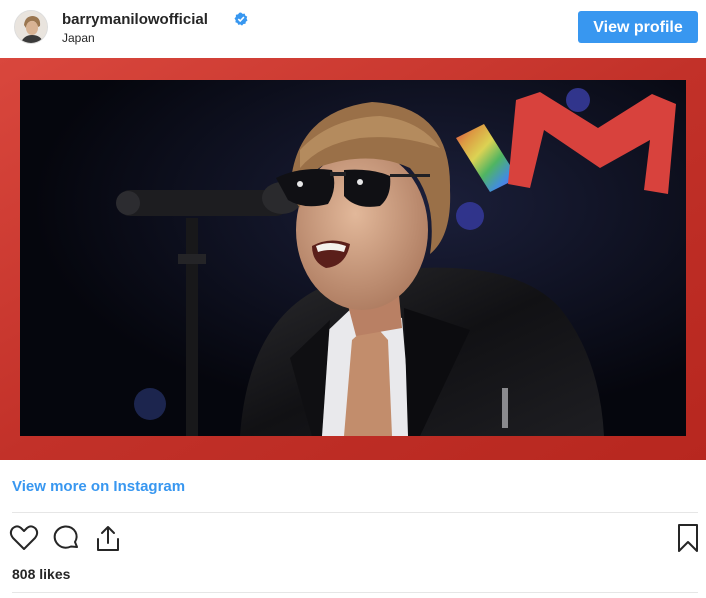 This screenshot has height=598, width=706. Describe the element at coordinates (66, 538) in the screenshot. I see `comment-icon` at that location.